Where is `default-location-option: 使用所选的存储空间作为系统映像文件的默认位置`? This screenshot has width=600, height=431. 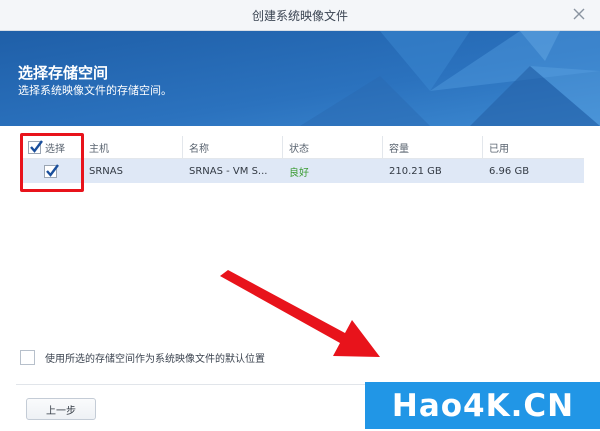 default-location-option: 使用所选的存储空间作为系统映像文件的默认位置 is located at coordinates (142, 357).